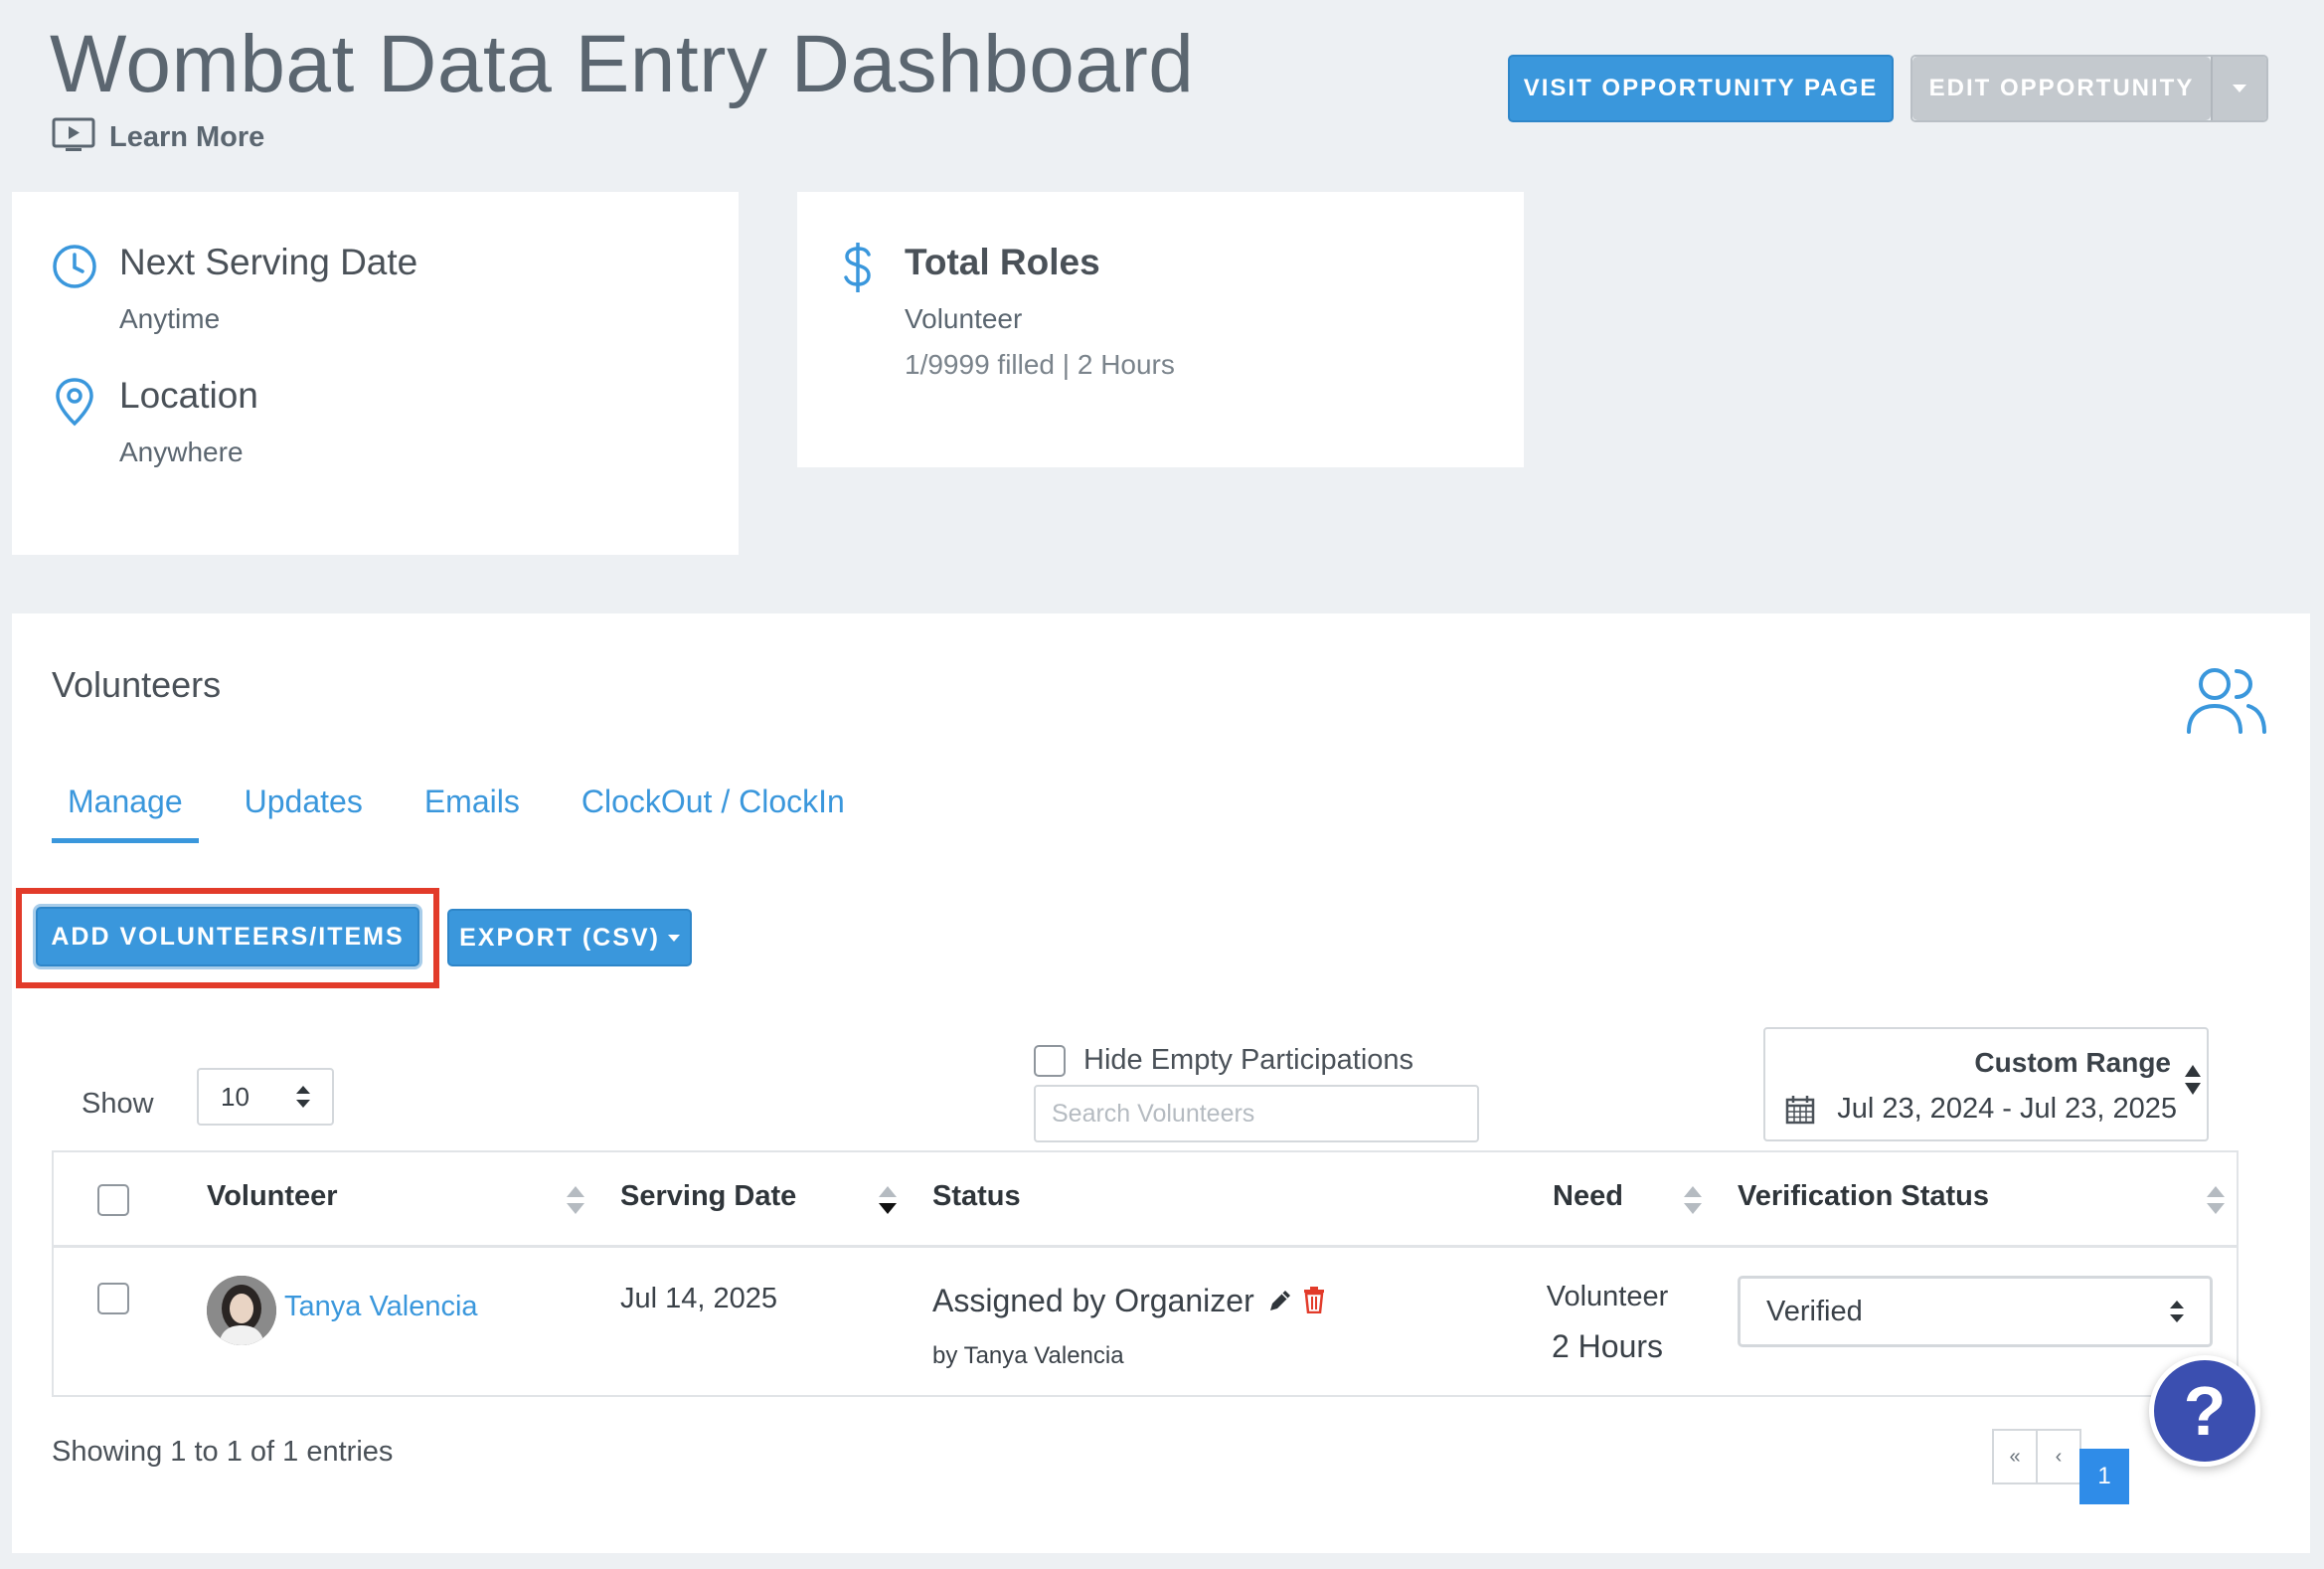 The width and height of the screenshot is (2324, 1569). I want to click on learn-more-label: Learn More, so click(187, 137).